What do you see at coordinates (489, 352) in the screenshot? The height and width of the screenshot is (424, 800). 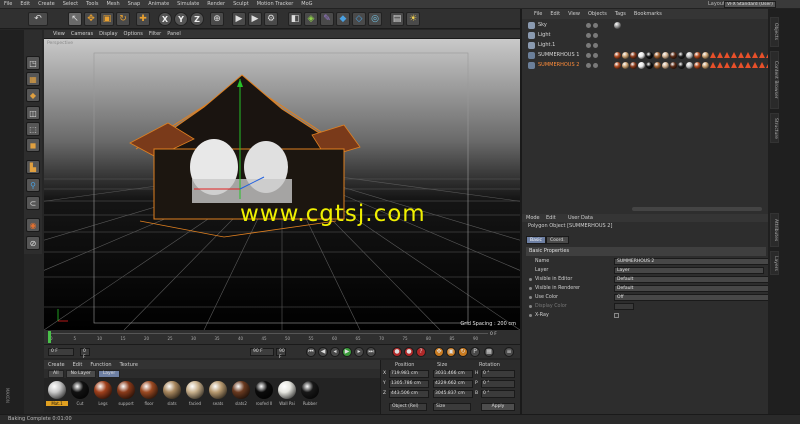 I see `key-pla-icon: ▦` at bounding box center [489, 352].